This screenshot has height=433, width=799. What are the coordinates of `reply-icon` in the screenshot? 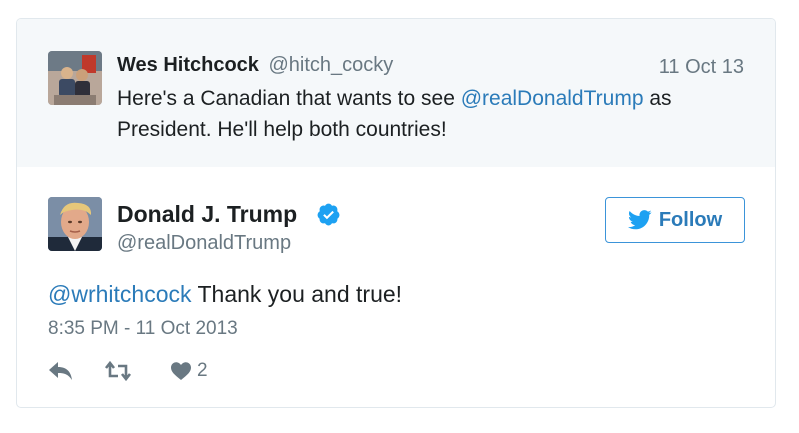 It's located at (60, 371).